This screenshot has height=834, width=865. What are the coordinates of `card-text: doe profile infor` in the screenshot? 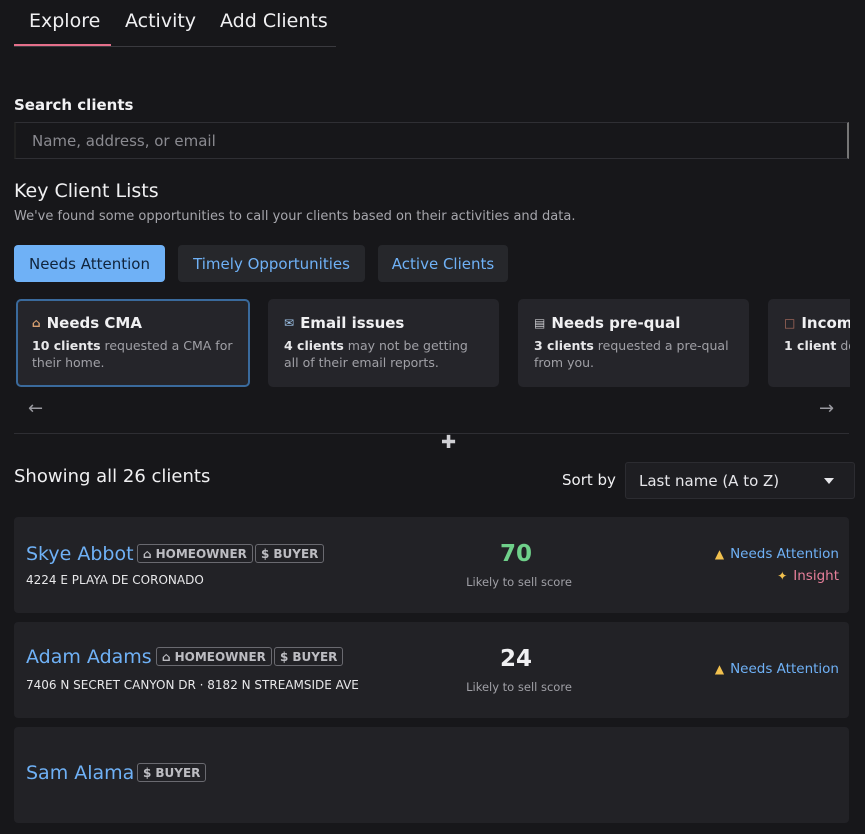 It's located at (845, 345).